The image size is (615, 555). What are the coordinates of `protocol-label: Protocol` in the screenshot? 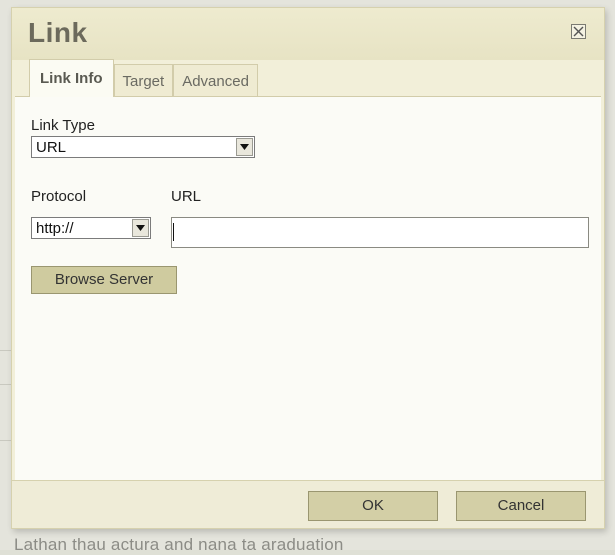 It's located at (59, 196).